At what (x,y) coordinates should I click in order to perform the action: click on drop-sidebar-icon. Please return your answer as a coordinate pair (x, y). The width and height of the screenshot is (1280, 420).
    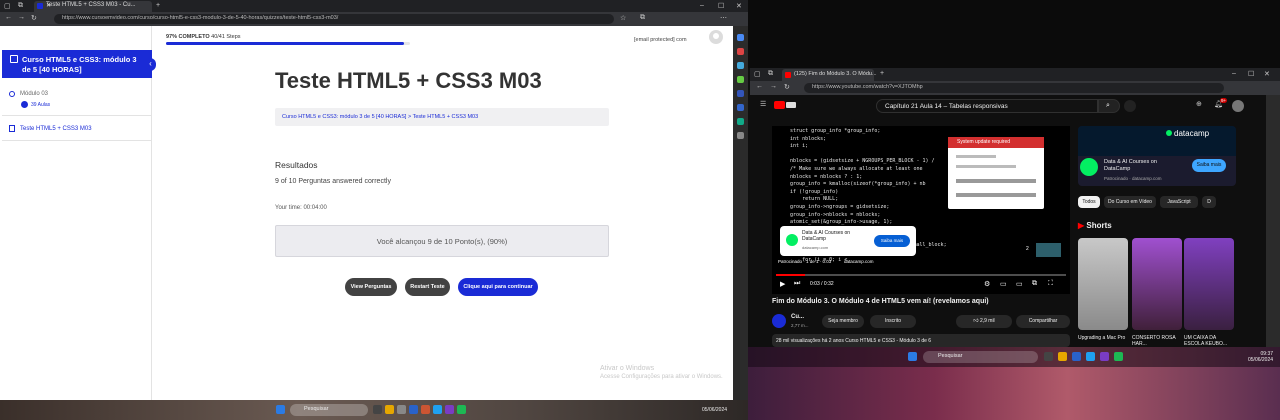
    Looking at the image, I should click on (740, 121).